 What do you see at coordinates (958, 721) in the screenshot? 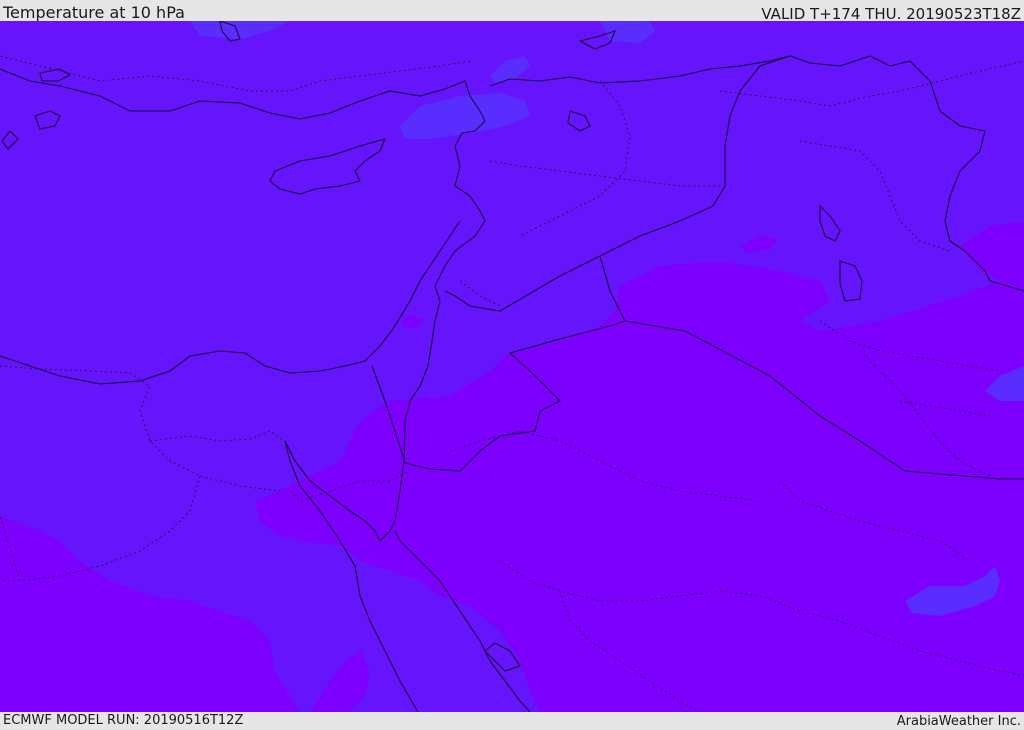
I see `credit-label: ArabiaWeather Inc.` at bounding box center [958, 721].